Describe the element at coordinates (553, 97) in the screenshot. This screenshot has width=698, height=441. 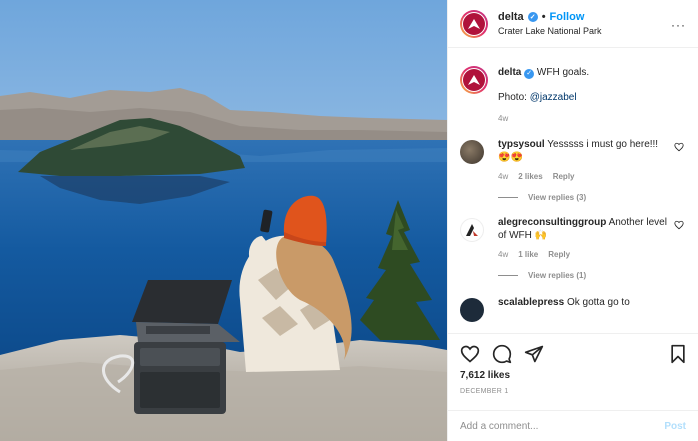
I see `photo-credit-mention: @jazzabel` at that location.